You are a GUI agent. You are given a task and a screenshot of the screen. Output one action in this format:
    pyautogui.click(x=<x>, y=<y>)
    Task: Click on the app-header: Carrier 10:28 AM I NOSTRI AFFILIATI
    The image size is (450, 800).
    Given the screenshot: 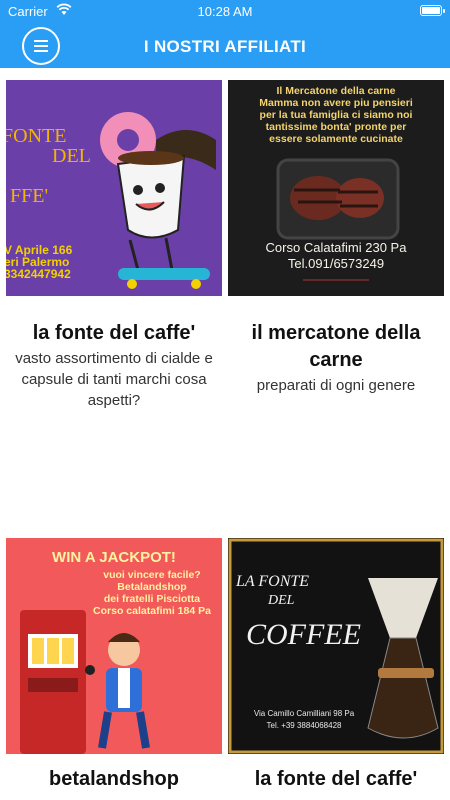 What is the action you would take?
    pyautogui.click(x=225, y=34)
    